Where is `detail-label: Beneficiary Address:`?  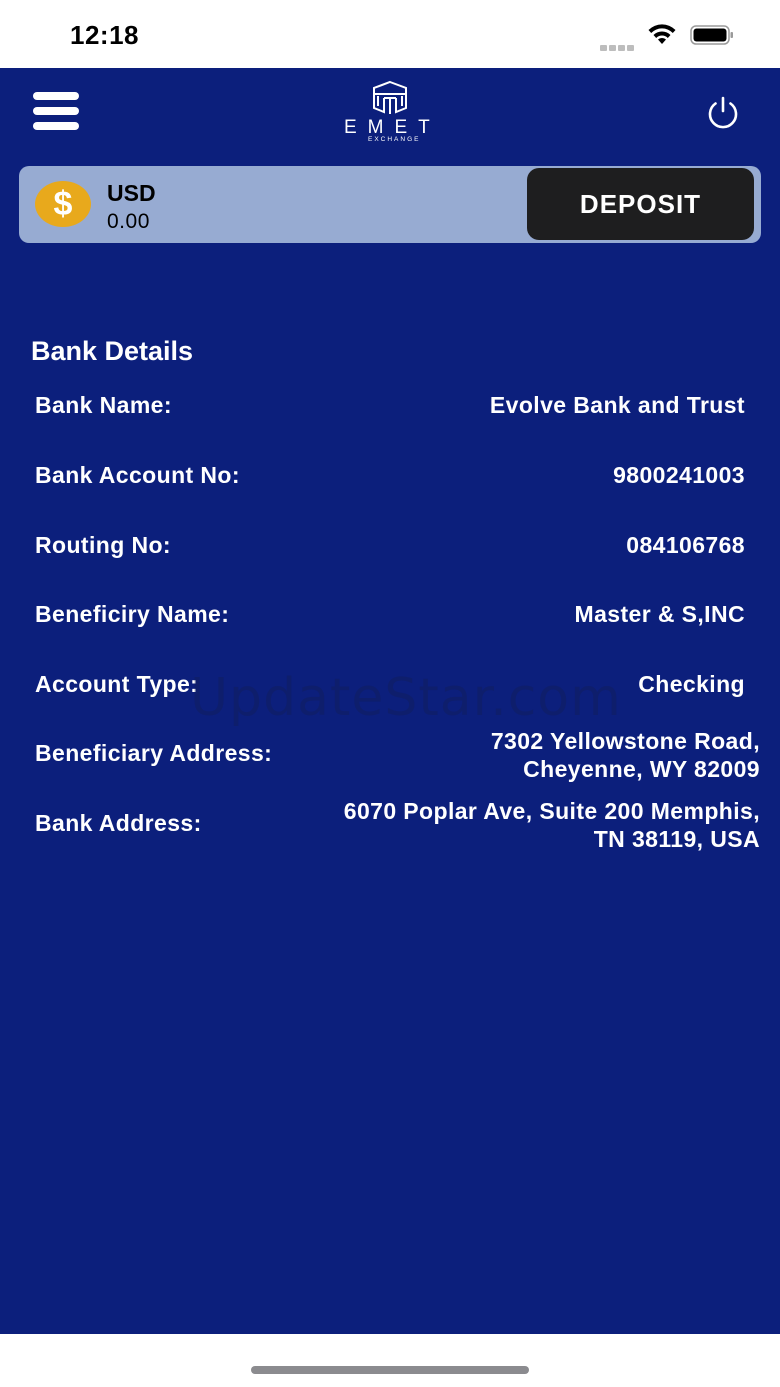
detail-label: Beneficiary Address: is located at coordinates (154, 753).